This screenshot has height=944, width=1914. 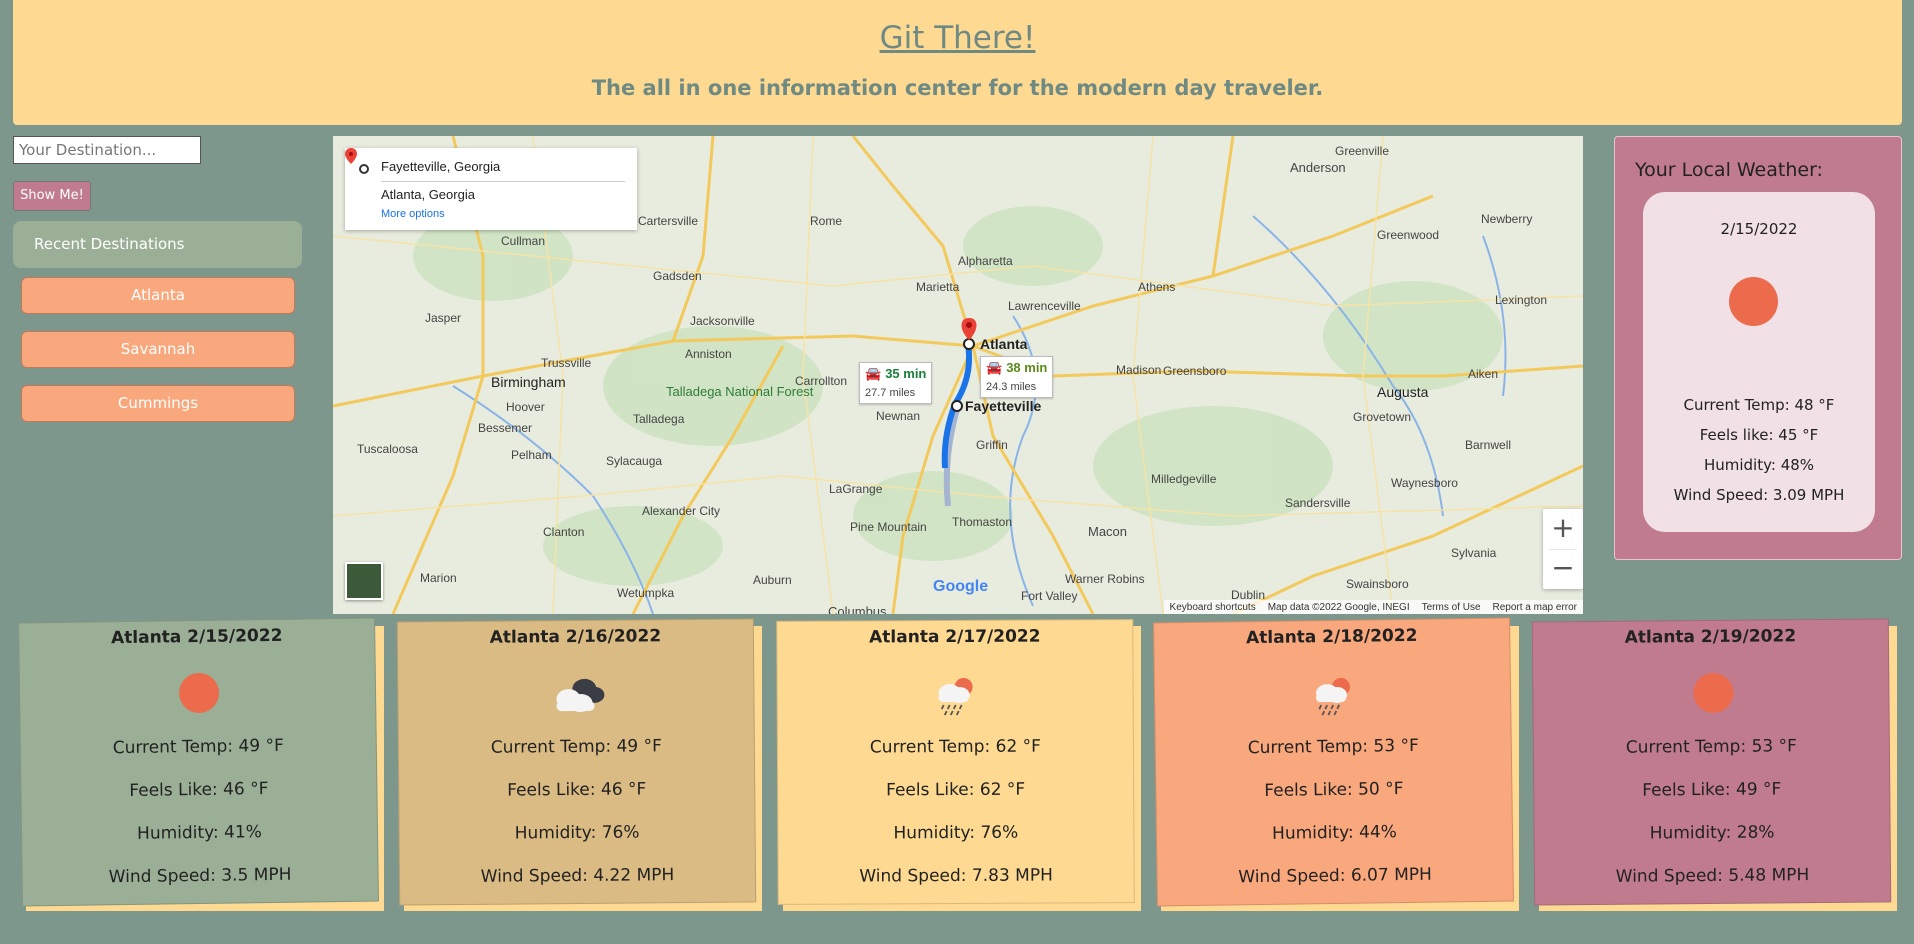 What do you see at coordinates (1011, 387) in the screenshot?
I see `route-distance: 24.3 miles` at bounding box center [1011, 387].